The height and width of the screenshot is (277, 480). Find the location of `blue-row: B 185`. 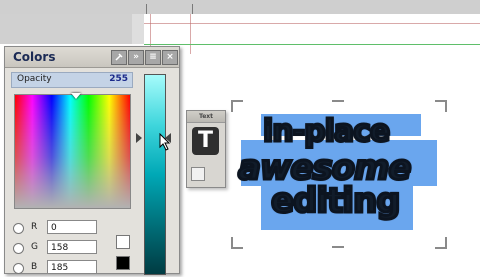

blue-row: B 185 is located at coordinates (61, 268).